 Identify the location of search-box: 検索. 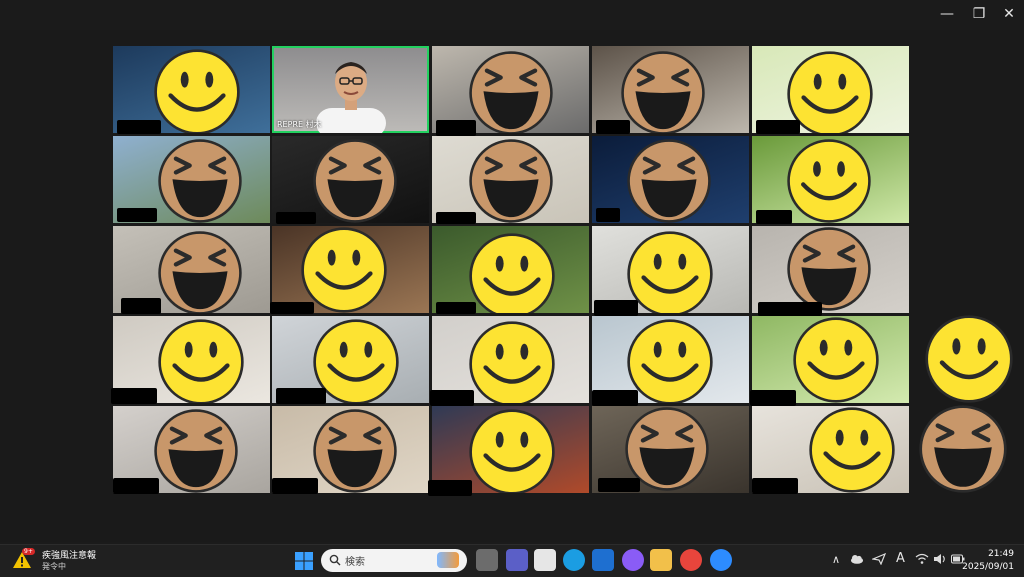
(394, 560).